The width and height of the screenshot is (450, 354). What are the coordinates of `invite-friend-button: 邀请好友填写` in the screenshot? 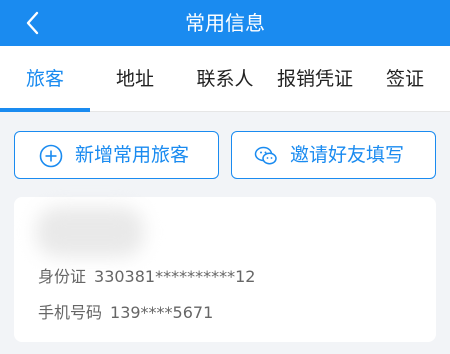 It's located at (333, 155).